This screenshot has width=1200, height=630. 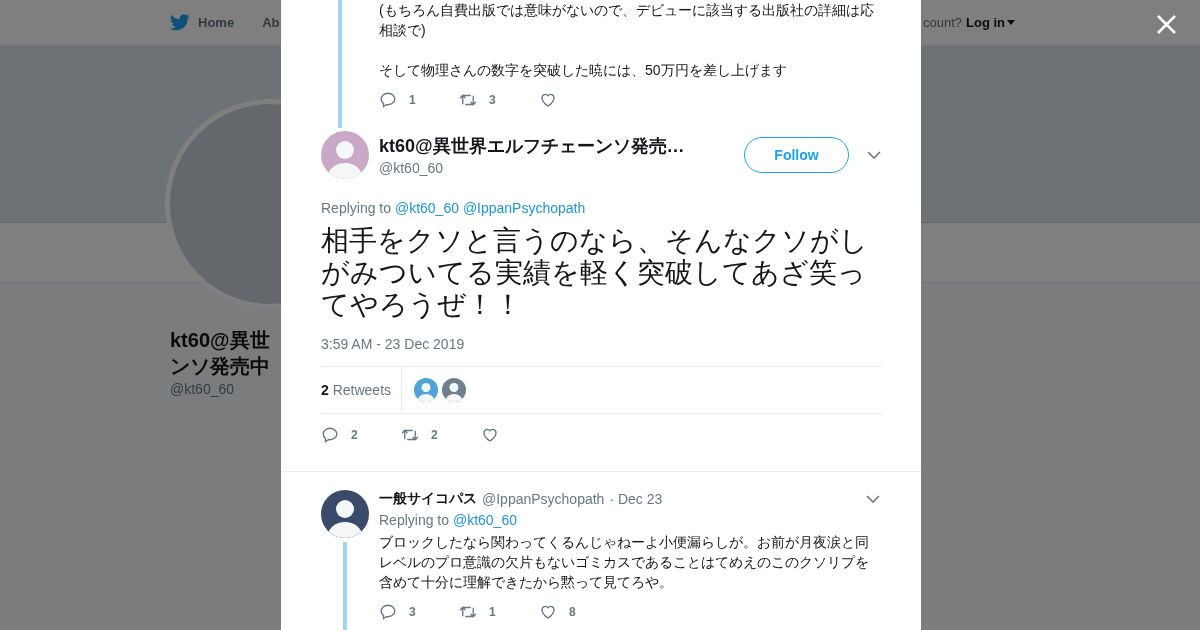 I want to click on follow-button: Follow, so click(x=796, y=155).